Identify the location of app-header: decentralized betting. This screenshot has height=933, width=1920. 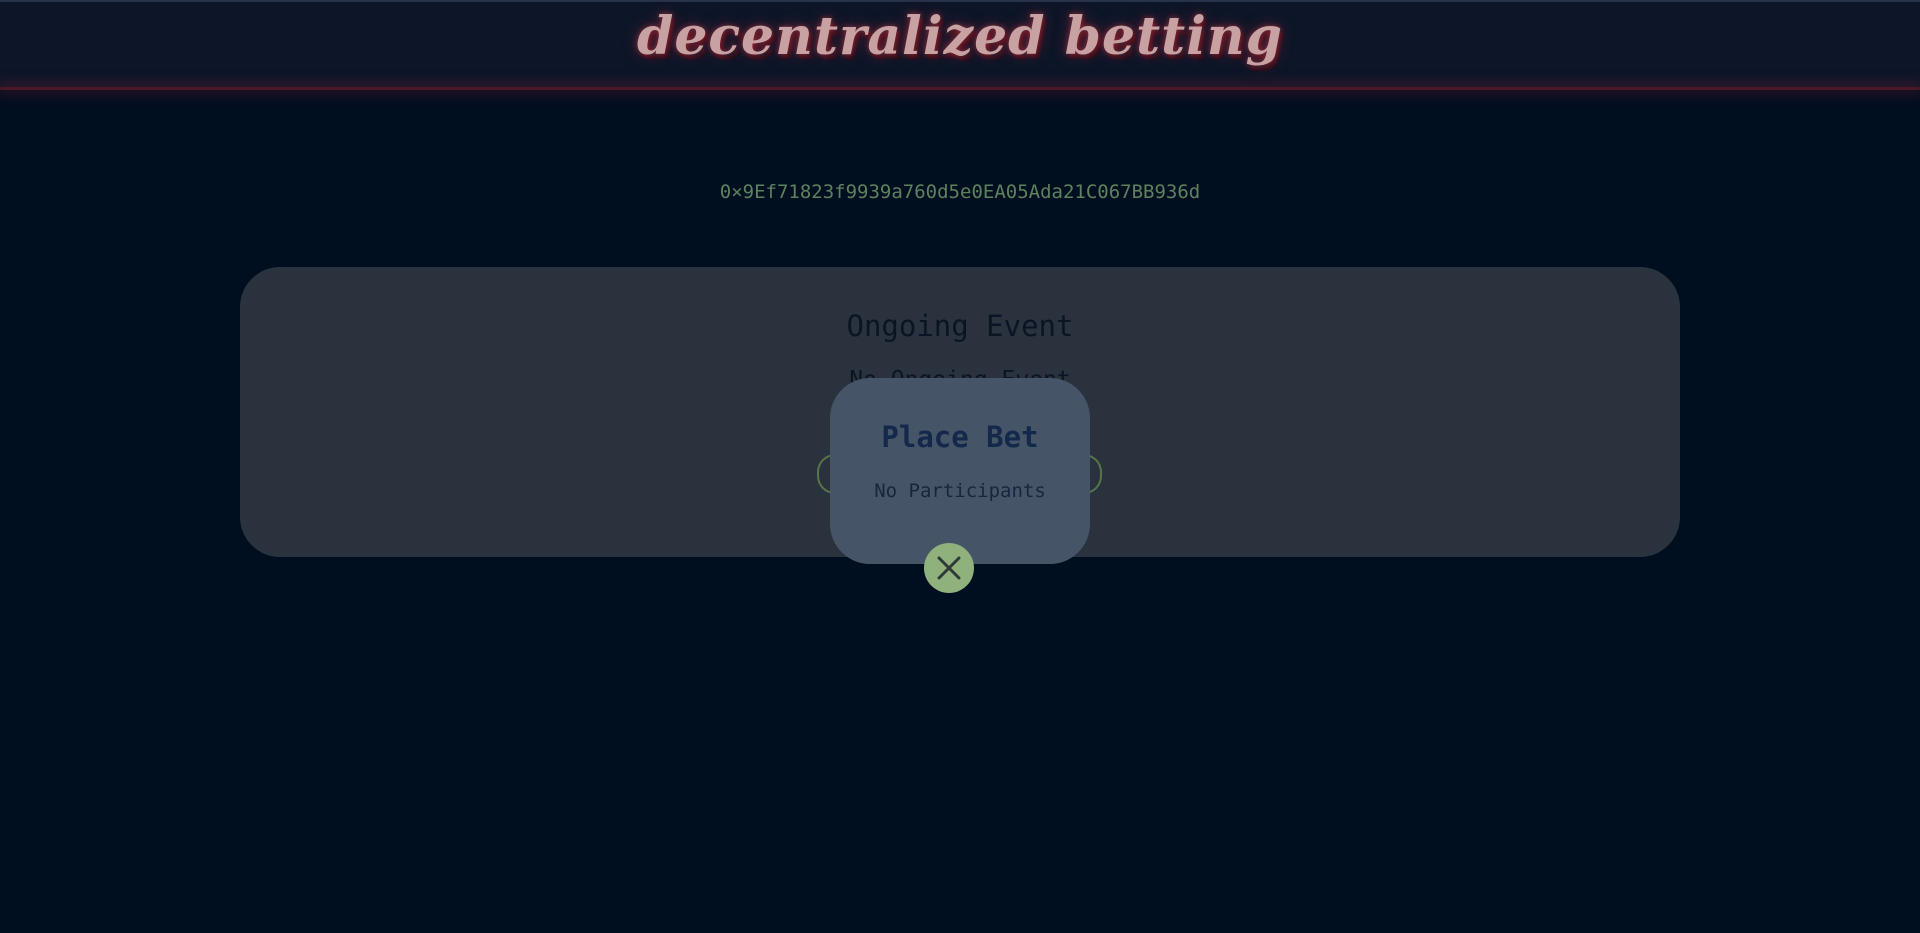
(960, 45).